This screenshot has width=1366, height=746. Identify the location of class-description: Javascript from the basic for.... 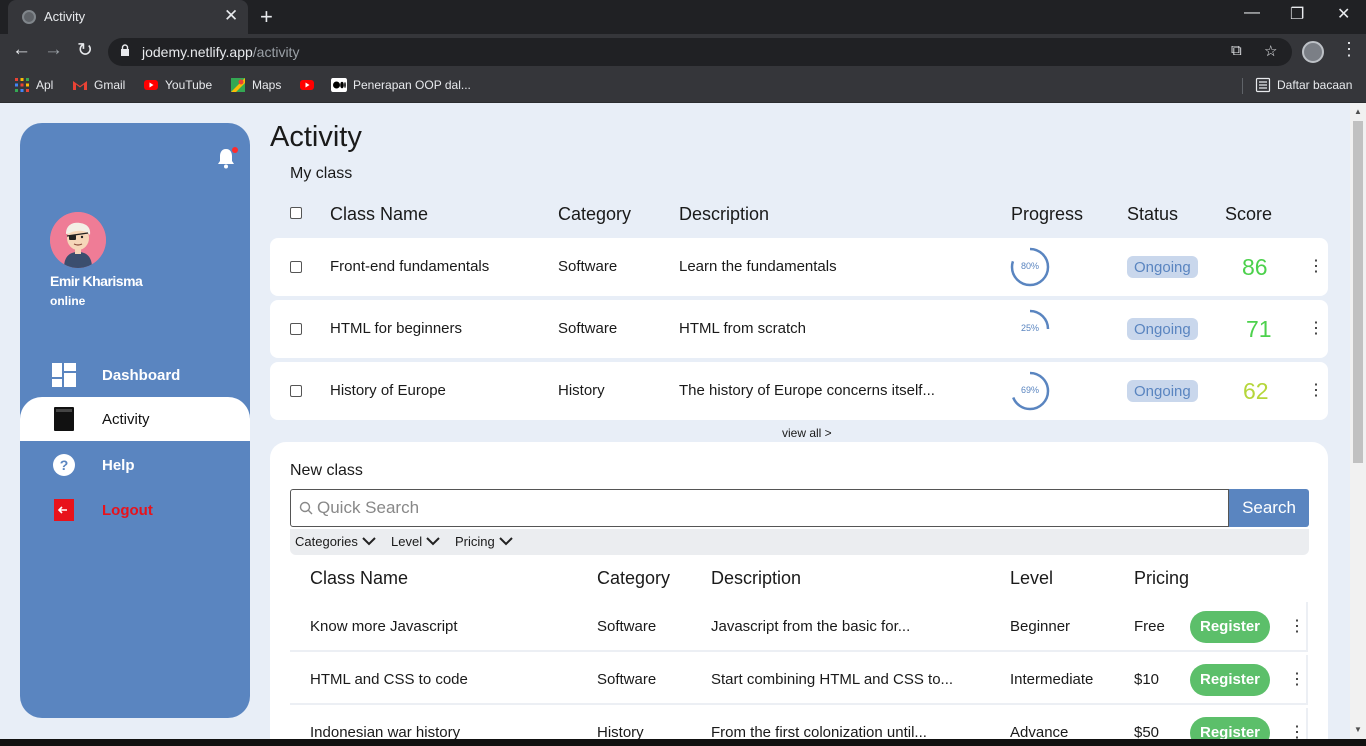
(811, 626).